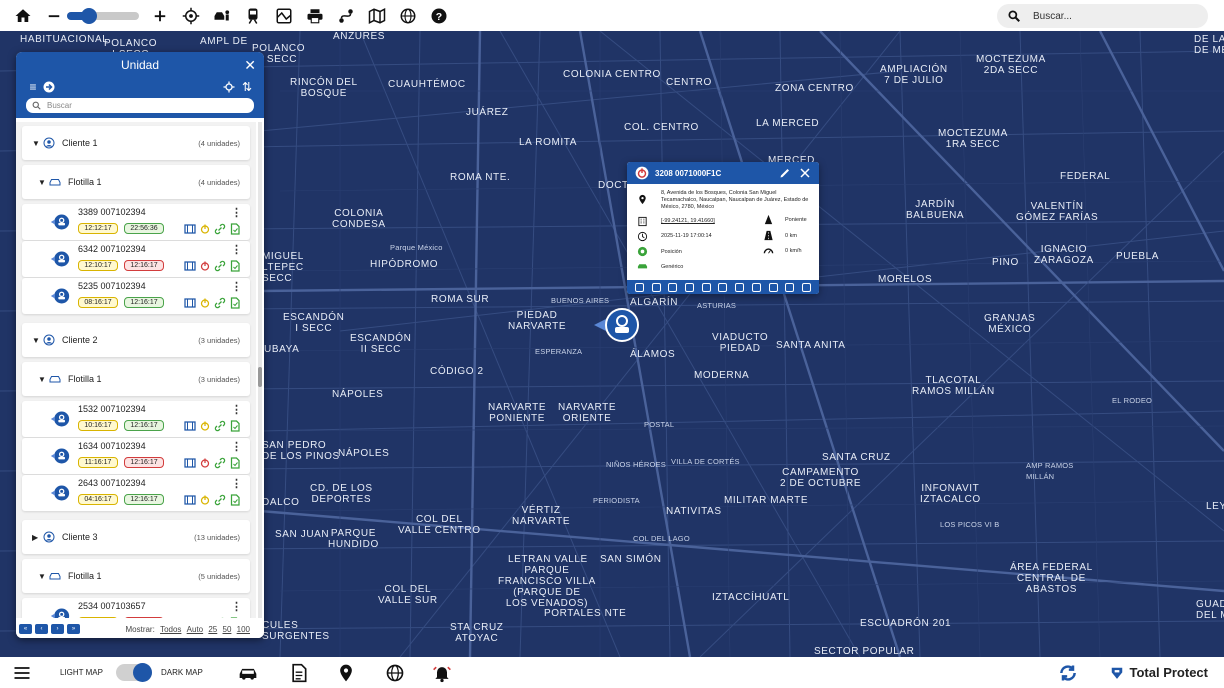 This screenshot has height=688, width=1224. What do you see at coordinates (656, 287) in the screenshot?
I see `popup-action-2-icon` at bounding box center [656, 287].